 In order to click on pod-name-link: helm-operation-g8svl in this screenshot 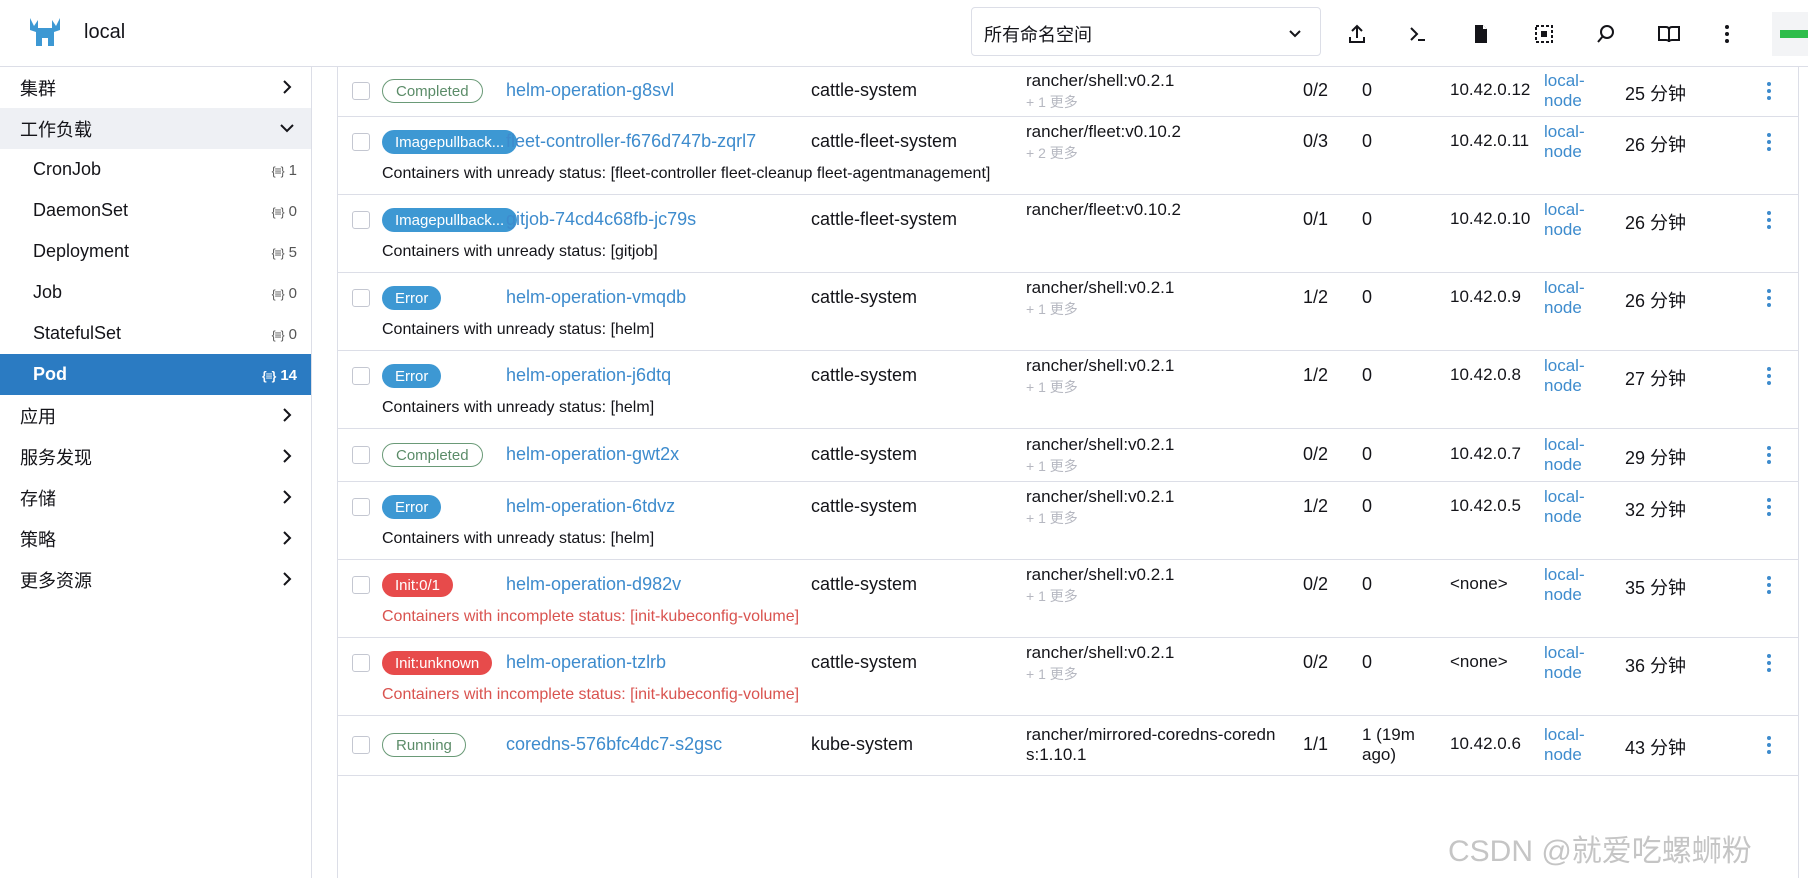, I will do `click(590, 90)`.